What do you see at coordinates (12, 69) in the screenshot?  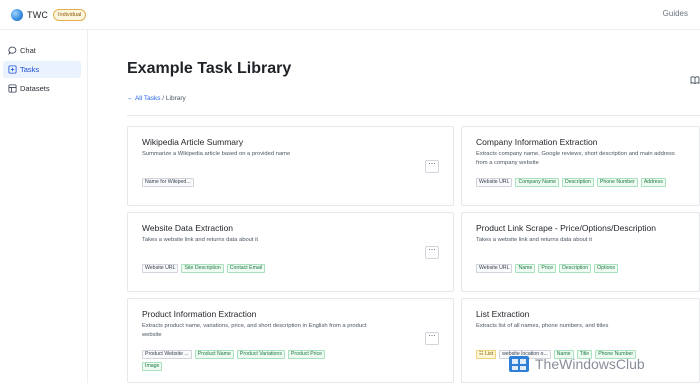 I see `tasks-icon` at bounding box center [12, 69].